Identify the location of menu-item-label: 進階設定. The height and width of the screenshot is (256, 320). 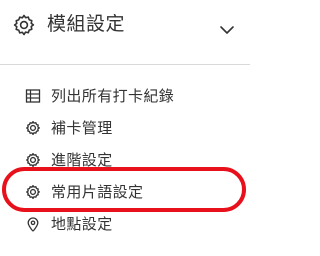
(82, 160).